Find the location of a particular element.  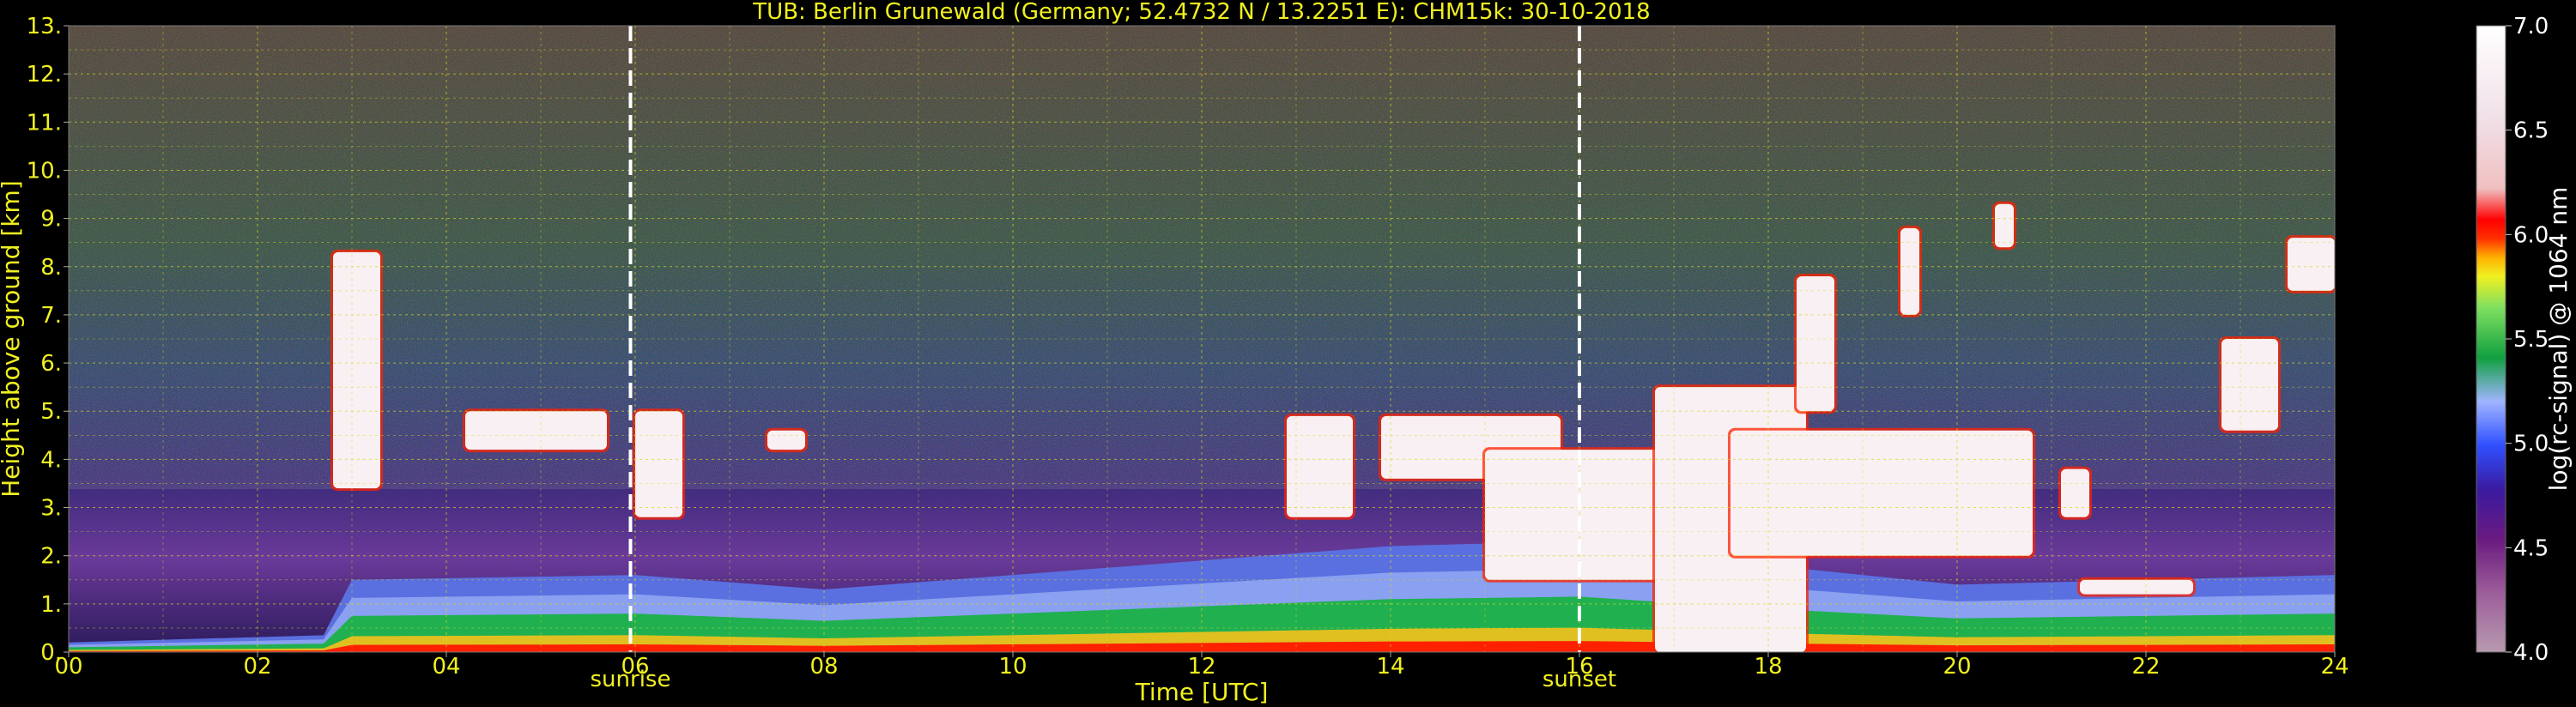

y-tick-label: 11. is located at coordinates (44, 123).